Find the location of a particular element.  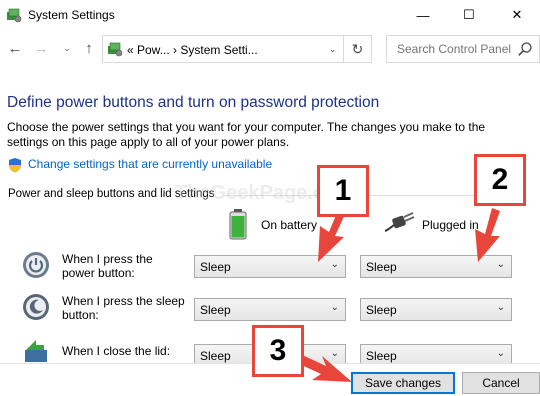

annotation-badge-2: 2 is located at coordinates (500, 180).